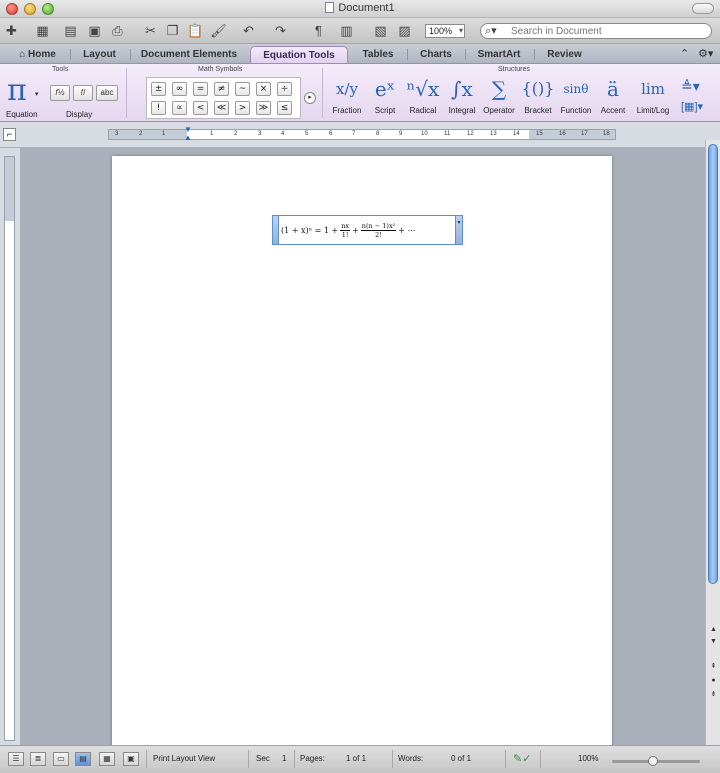 Image resolution: width=720 pixels, height=773 pixels. Describe the element at coordinates (200, 108) in the screenshot. I see `symbol-button: <` at that location.